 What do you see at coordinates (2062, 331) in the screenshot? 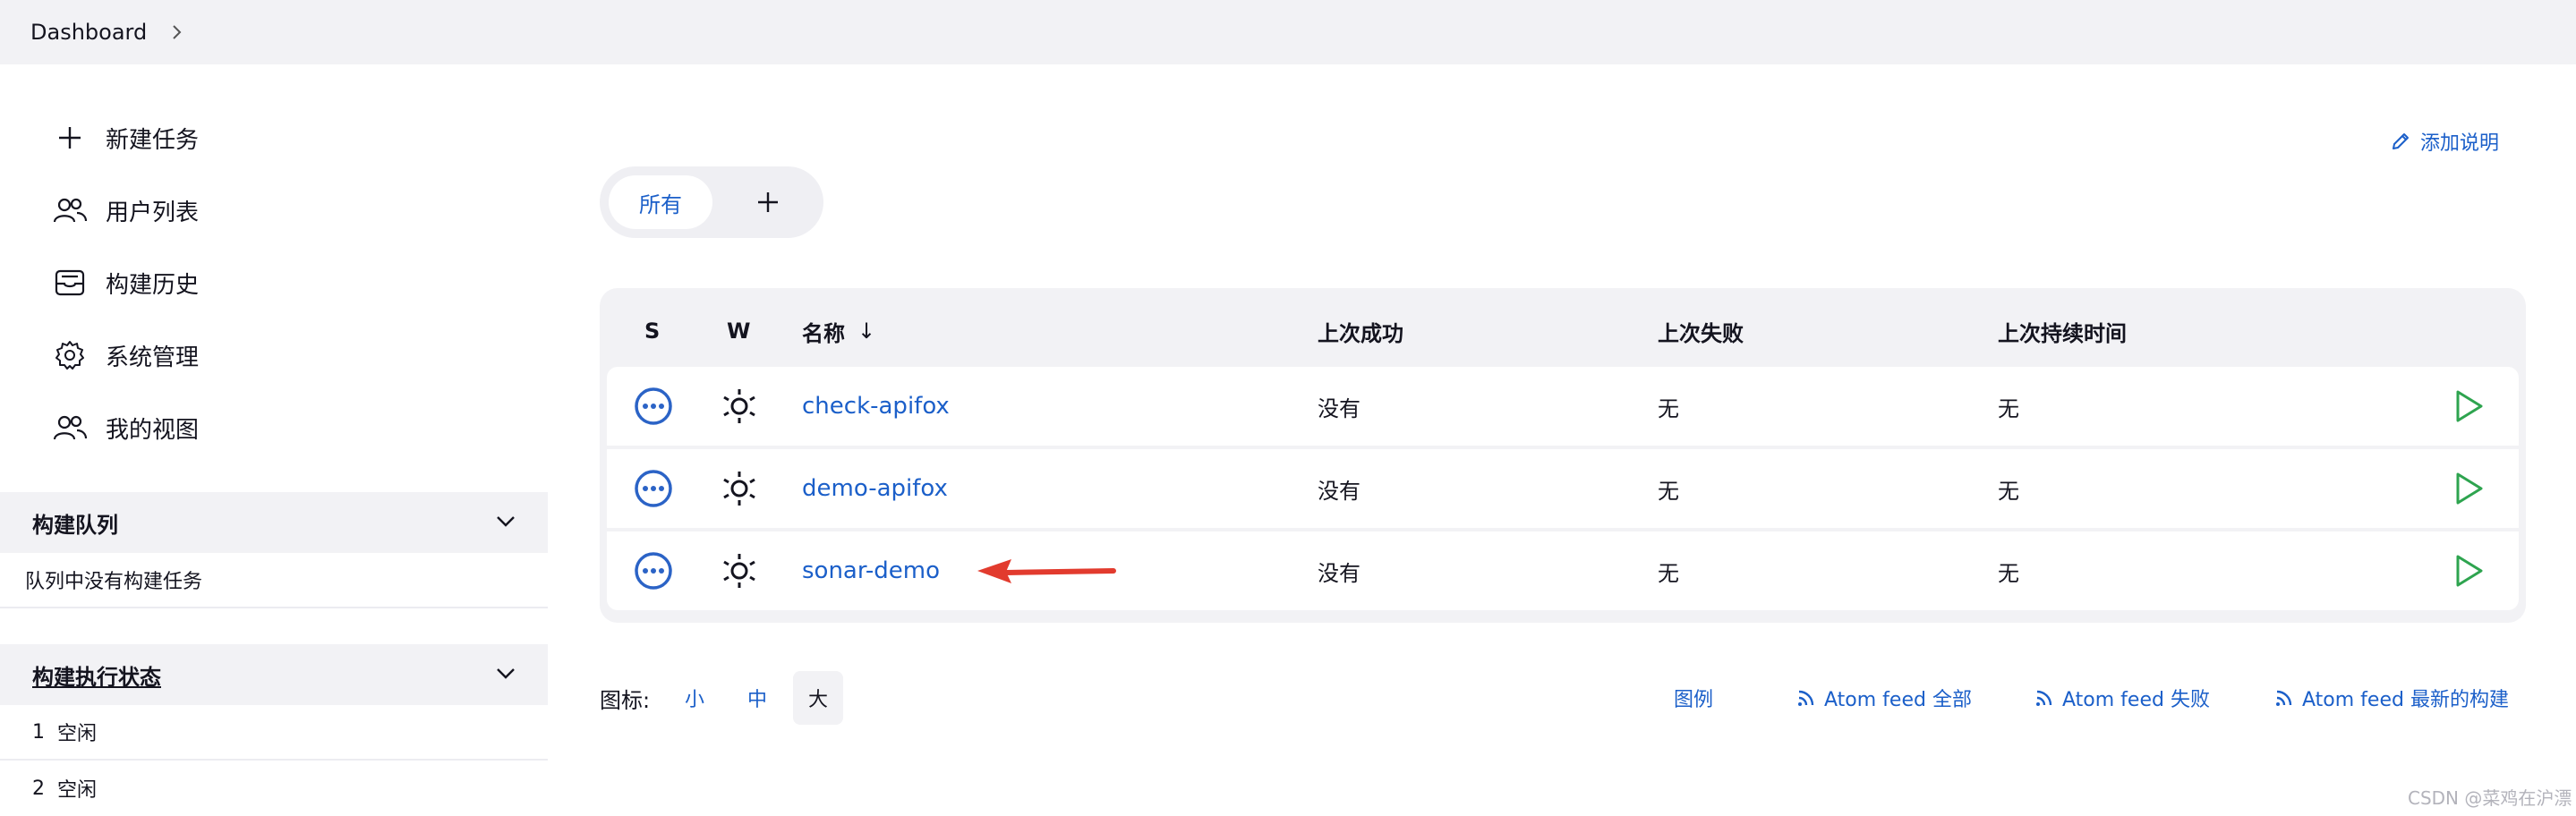
I see `column-header-last-duration: 上次持续时间` at bounding box center [2062, 331].